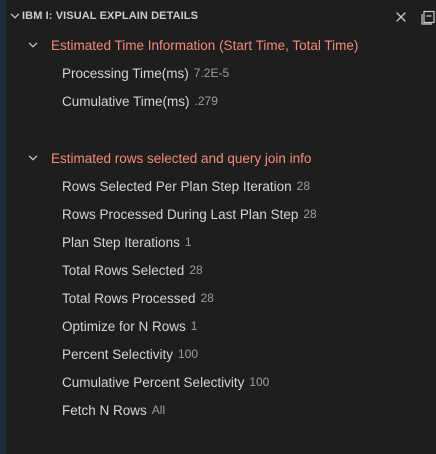 Image resolution: width=436 pixels, height=454 pixels. I want to click on detail-label: Processing Time(ms), so click(125, 73).